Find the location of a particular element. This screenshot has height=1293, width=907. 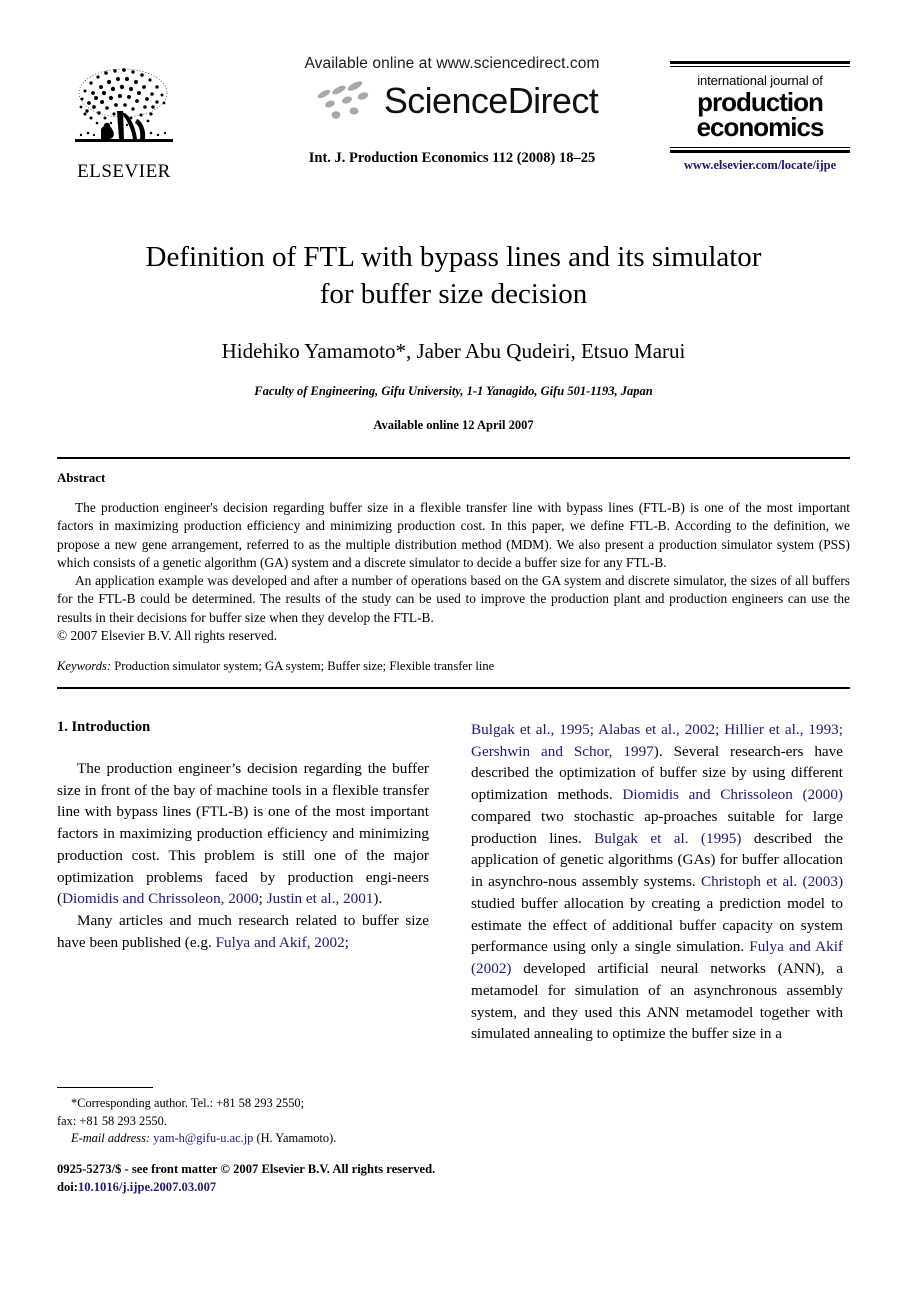

fax-note: fax: +81 58 293 2550. is located at coordinates (112, 1120).